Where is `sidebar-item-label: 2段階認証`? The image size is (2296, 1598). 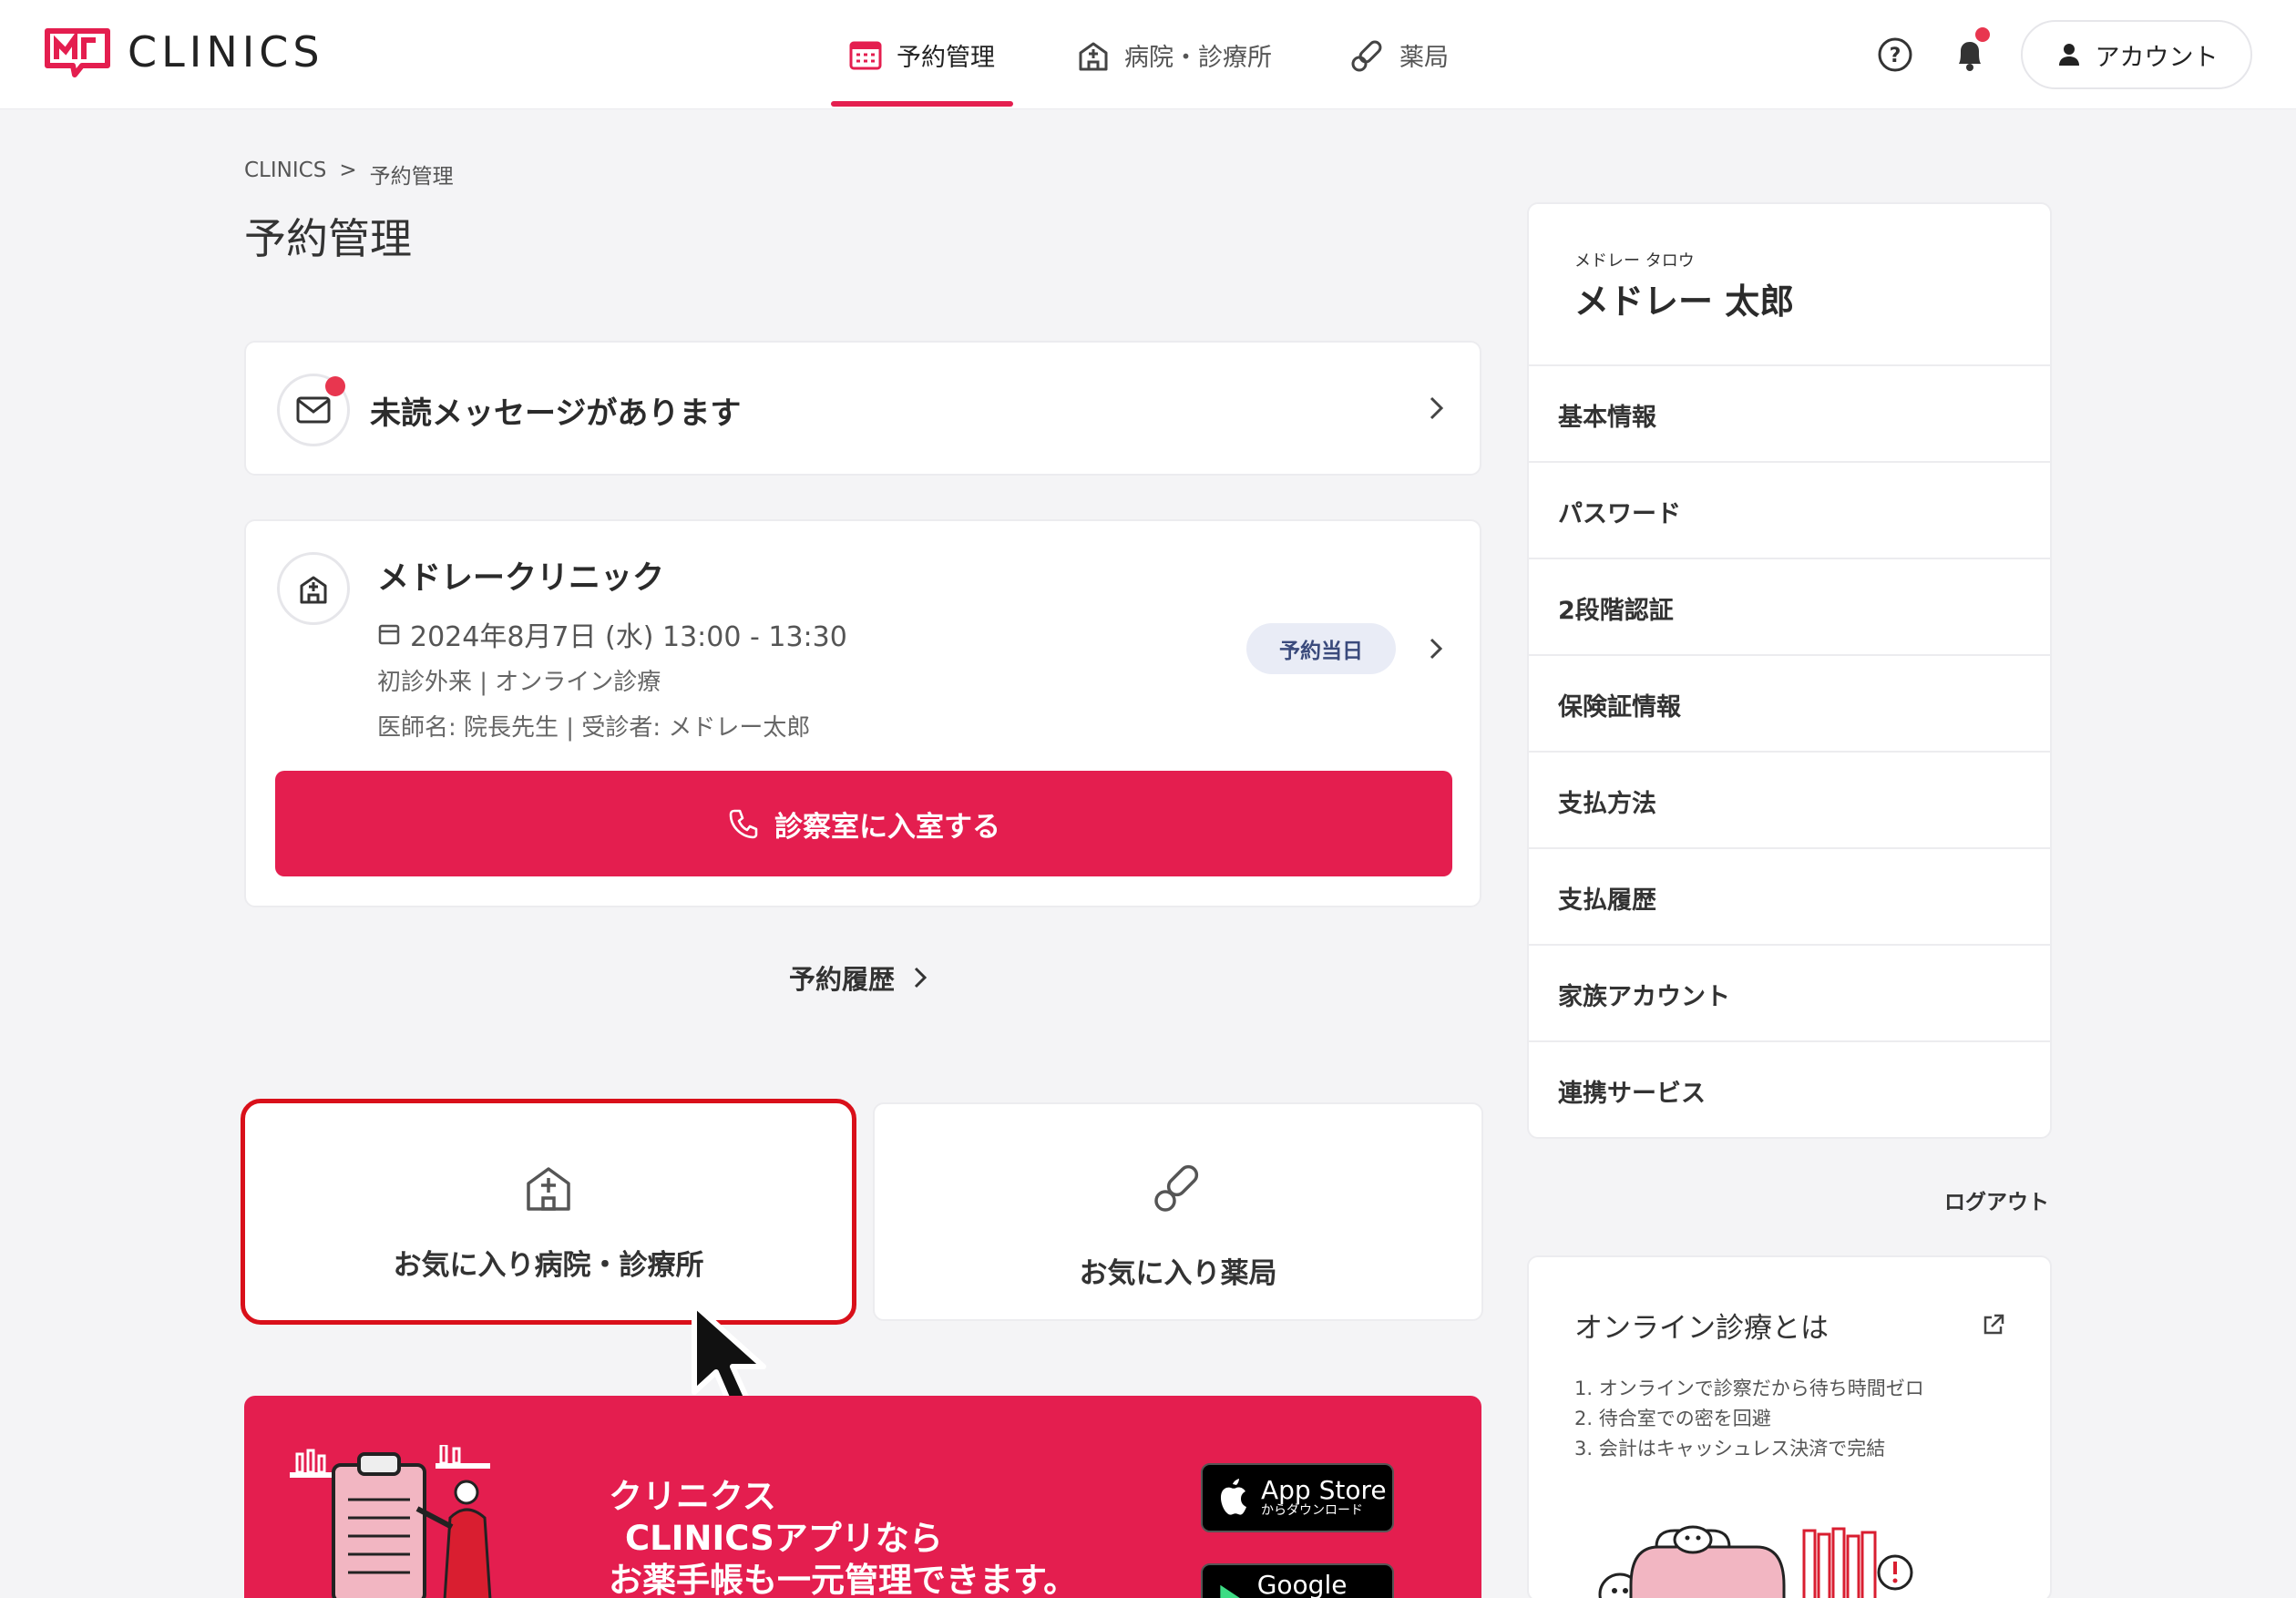 sidebar-item-label: 2段階認証 is located at coordinates (1616, 611).